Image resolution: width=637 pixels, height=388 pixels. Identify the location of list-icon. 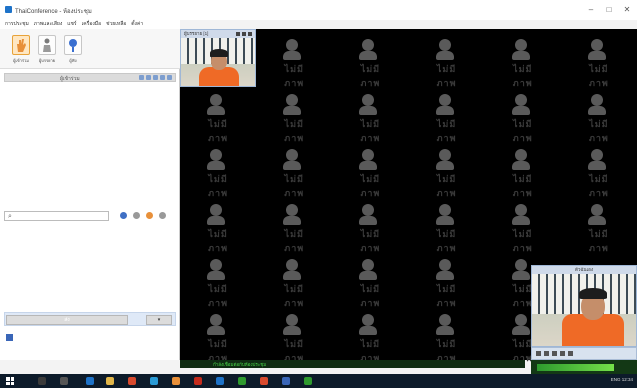
(169, 77).